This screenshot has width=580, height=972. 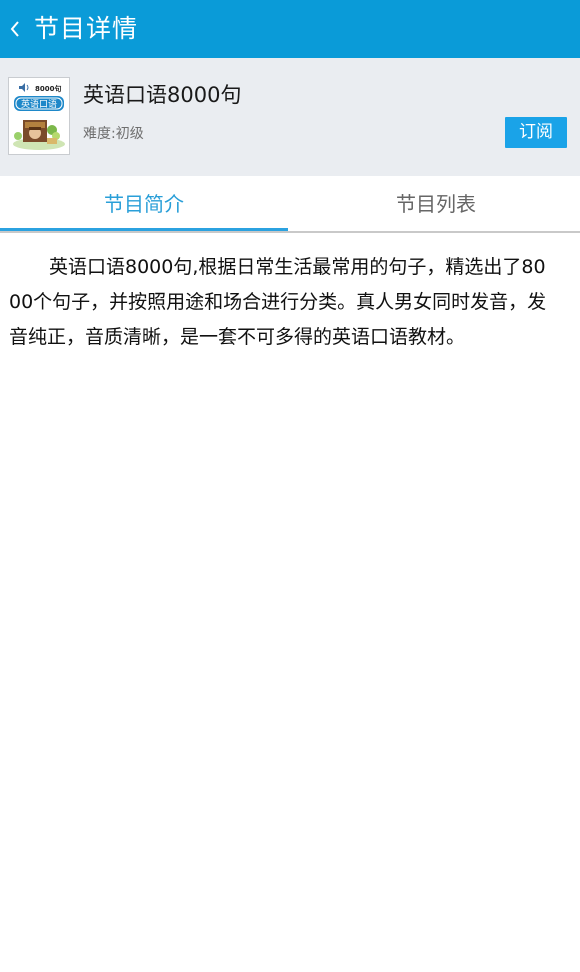 I want to click on tab-program-list: 节目列表, so click(x=436, y=203).